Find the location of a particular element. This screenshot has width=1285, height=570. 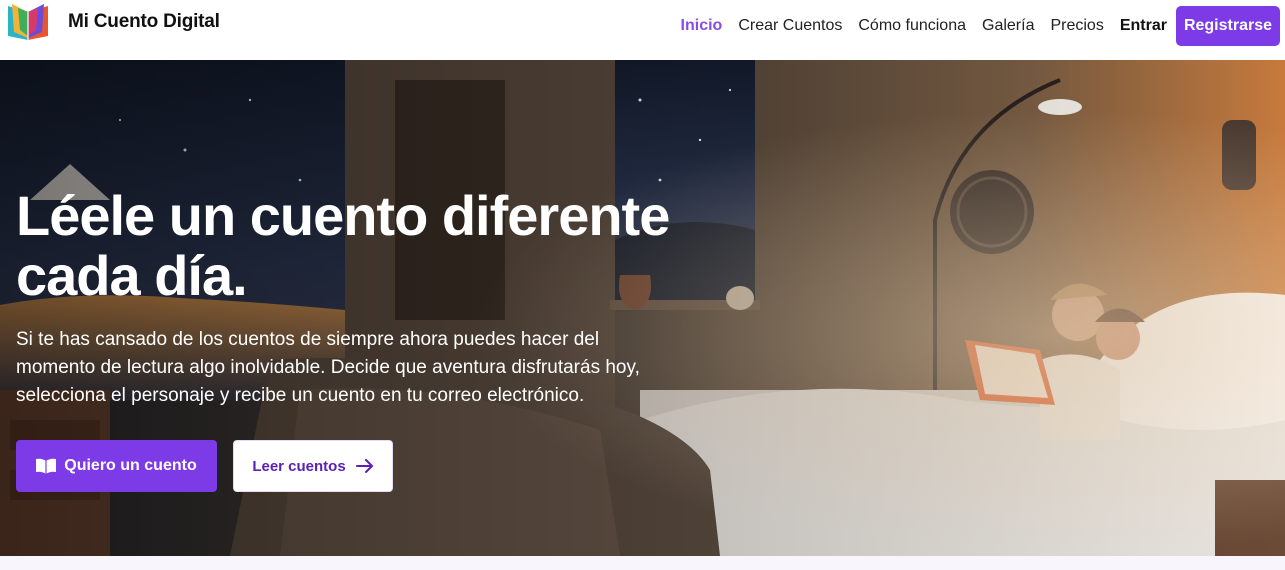

hero-cta-row: Quiero un cuento Leer cuentos is located at coordinates (204, 466).